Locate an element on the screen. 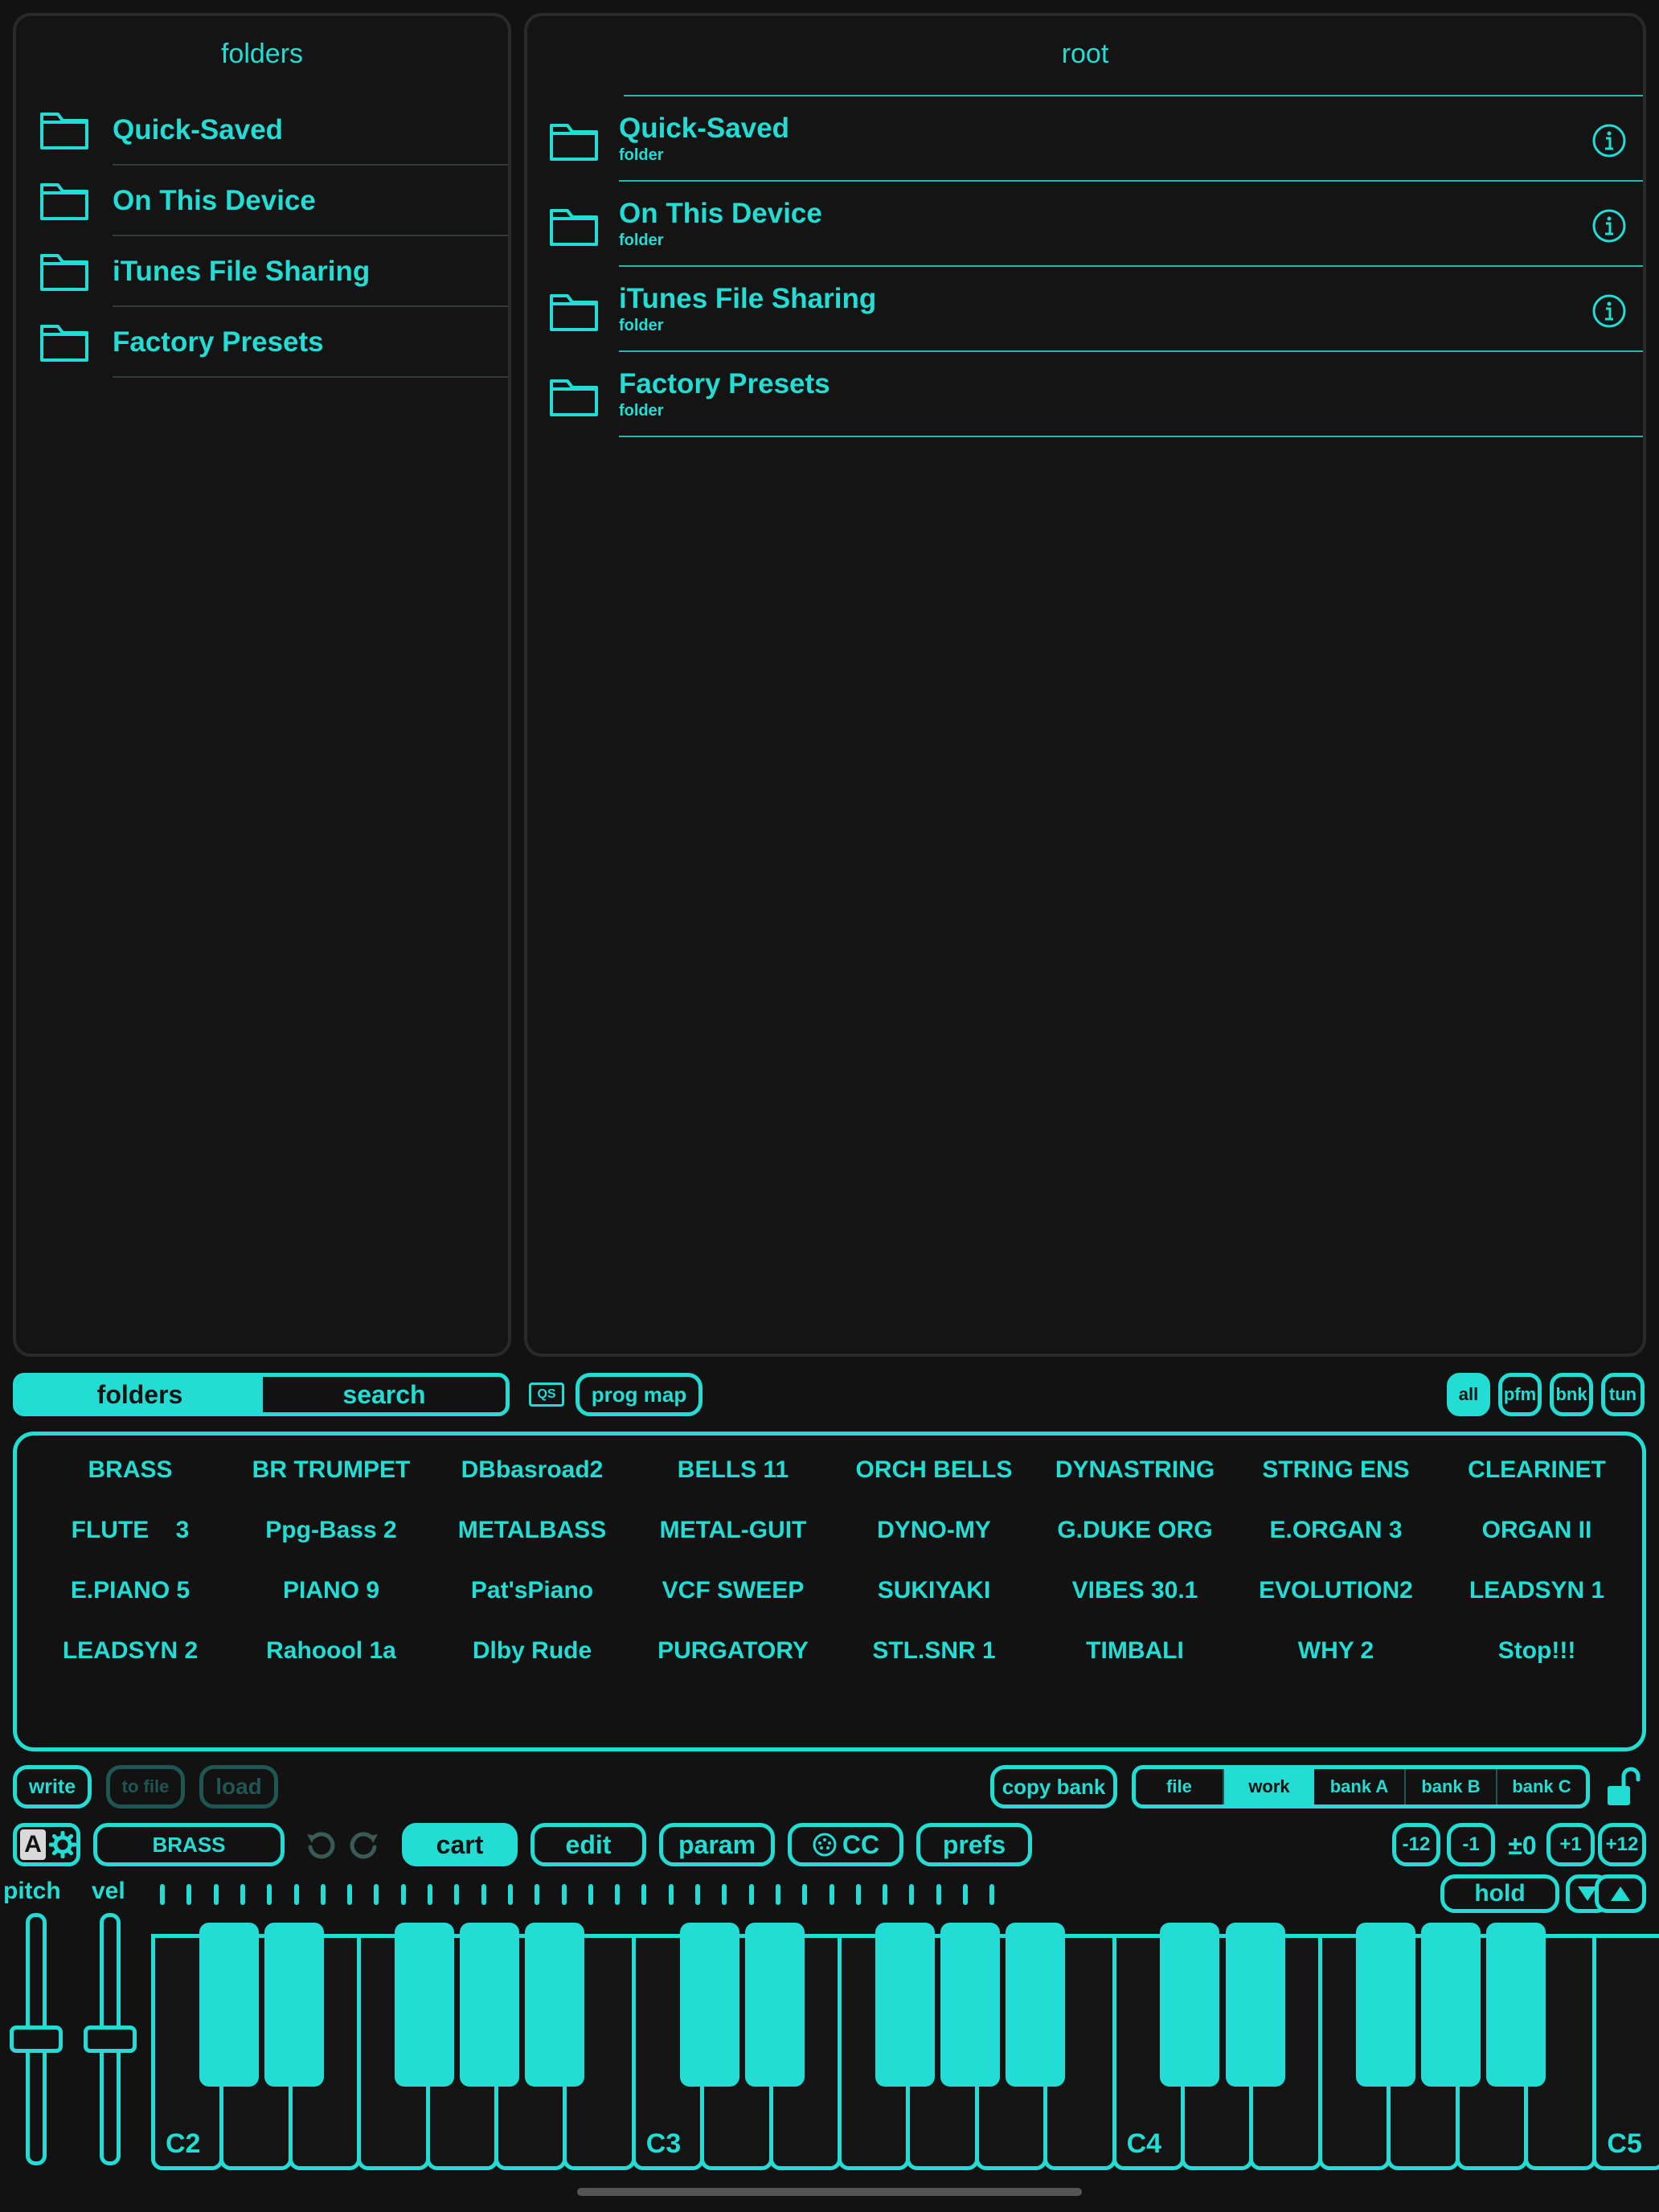 The height and width of the screenshot is (2212, 1659). mode-tab-cc: CC is located at coordinates (845, 1844).